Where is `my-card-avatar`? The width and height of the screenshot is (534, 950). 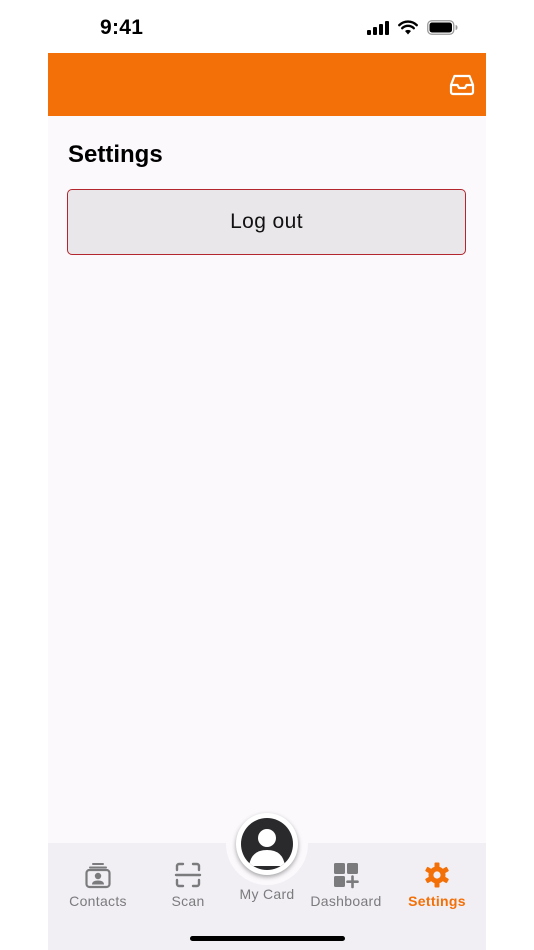
my-card-avatar is located at coordinates (267, 844).